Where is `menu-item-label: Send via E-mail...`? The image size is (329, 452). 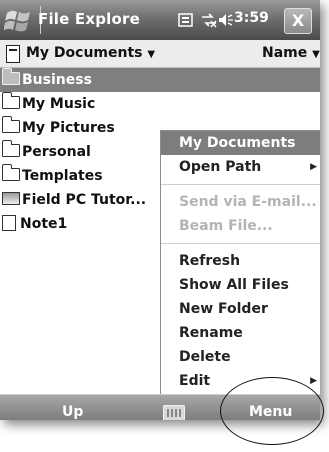 menu-item-label: Send via E-mail... is located at coordinates (248, 202).